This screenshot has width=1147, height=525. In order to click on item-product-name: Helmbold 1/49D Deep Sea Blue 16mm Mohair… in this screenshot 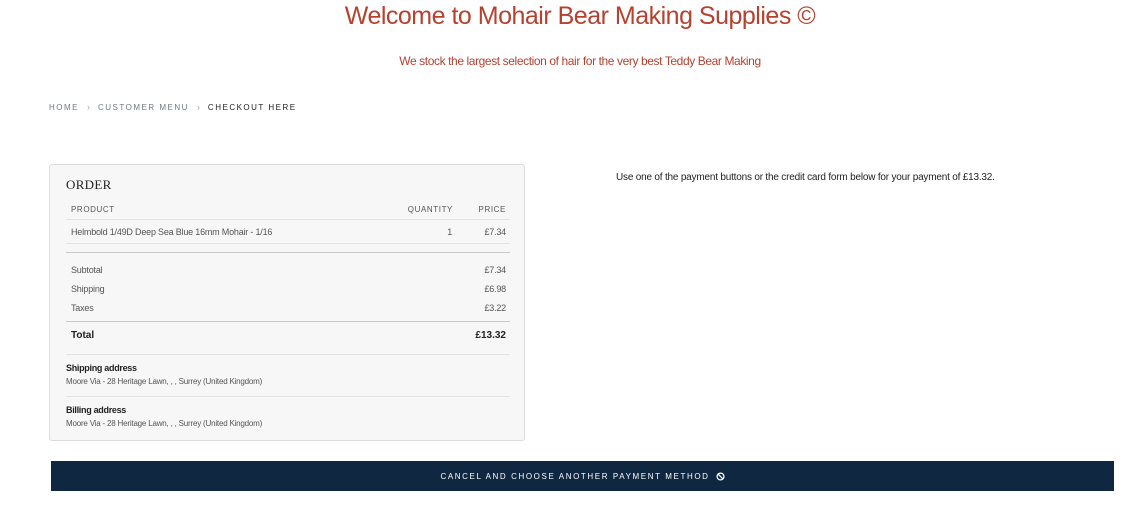, I will do `click(172, 232)`.